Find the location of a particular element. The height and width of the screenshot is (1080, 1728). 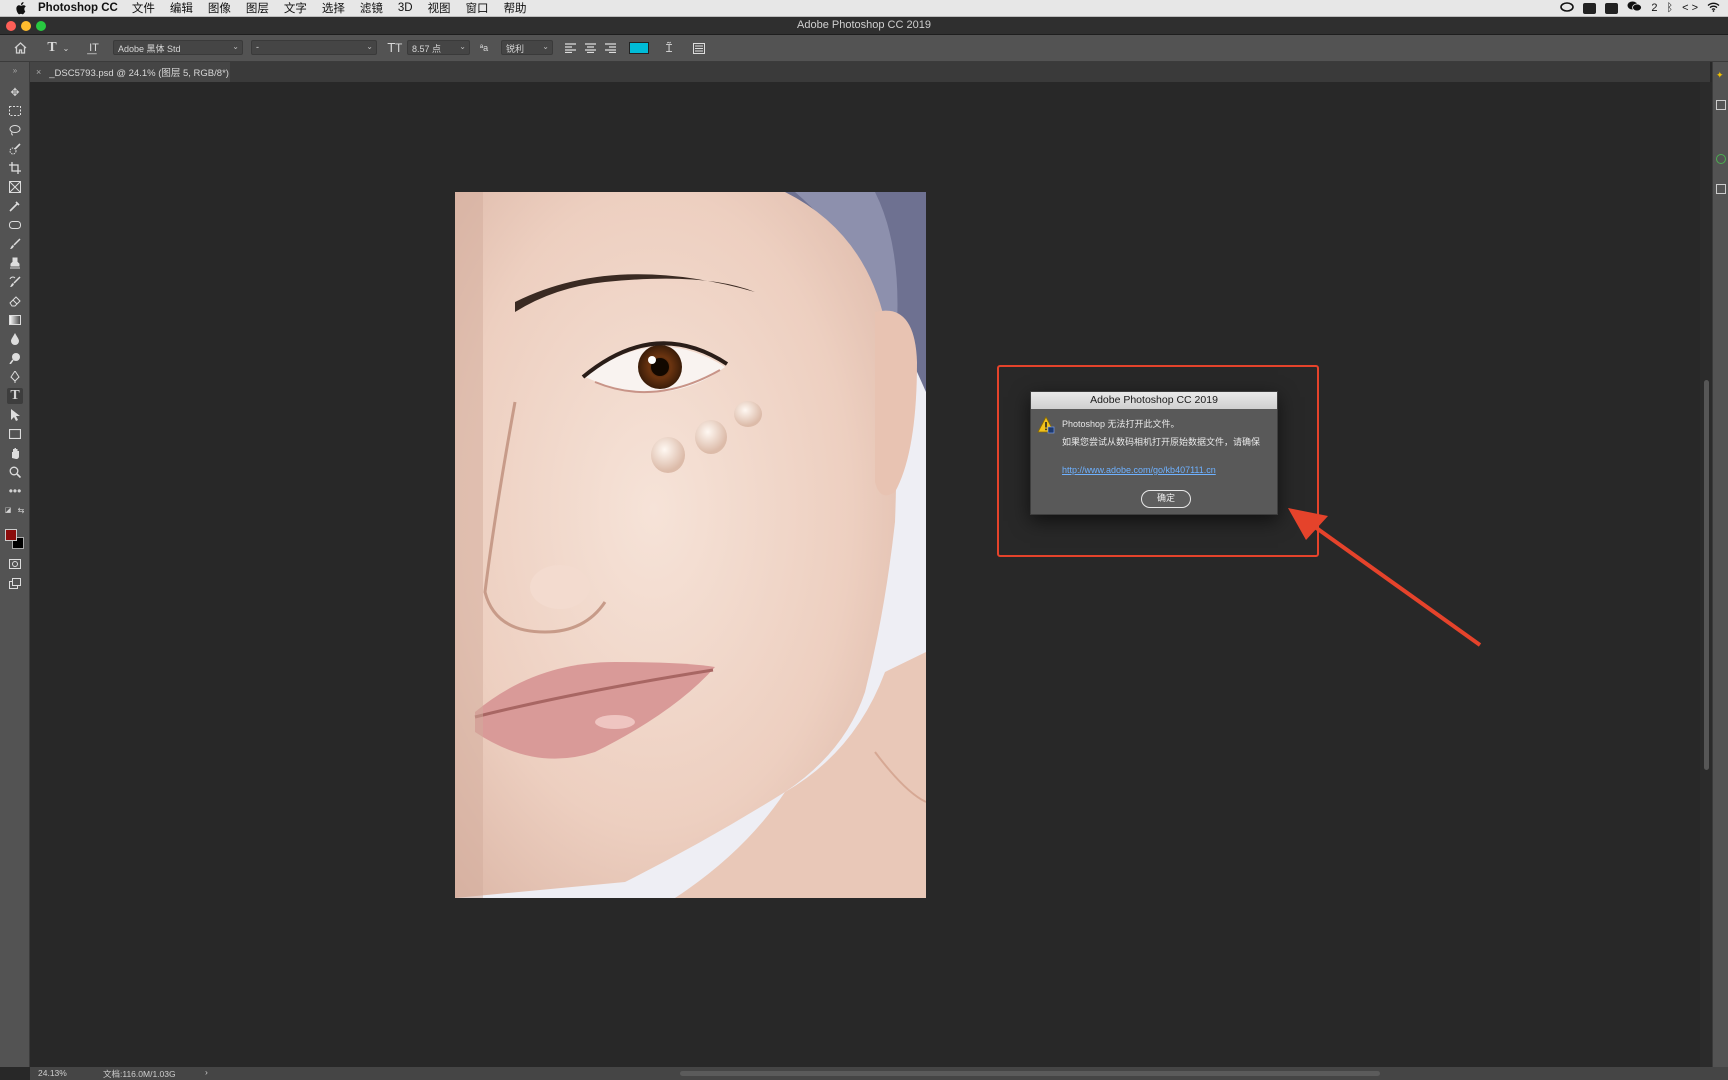

tools-panel: » ✥ T ••• ◪ ⇆ is located at coordinates (15, 564).